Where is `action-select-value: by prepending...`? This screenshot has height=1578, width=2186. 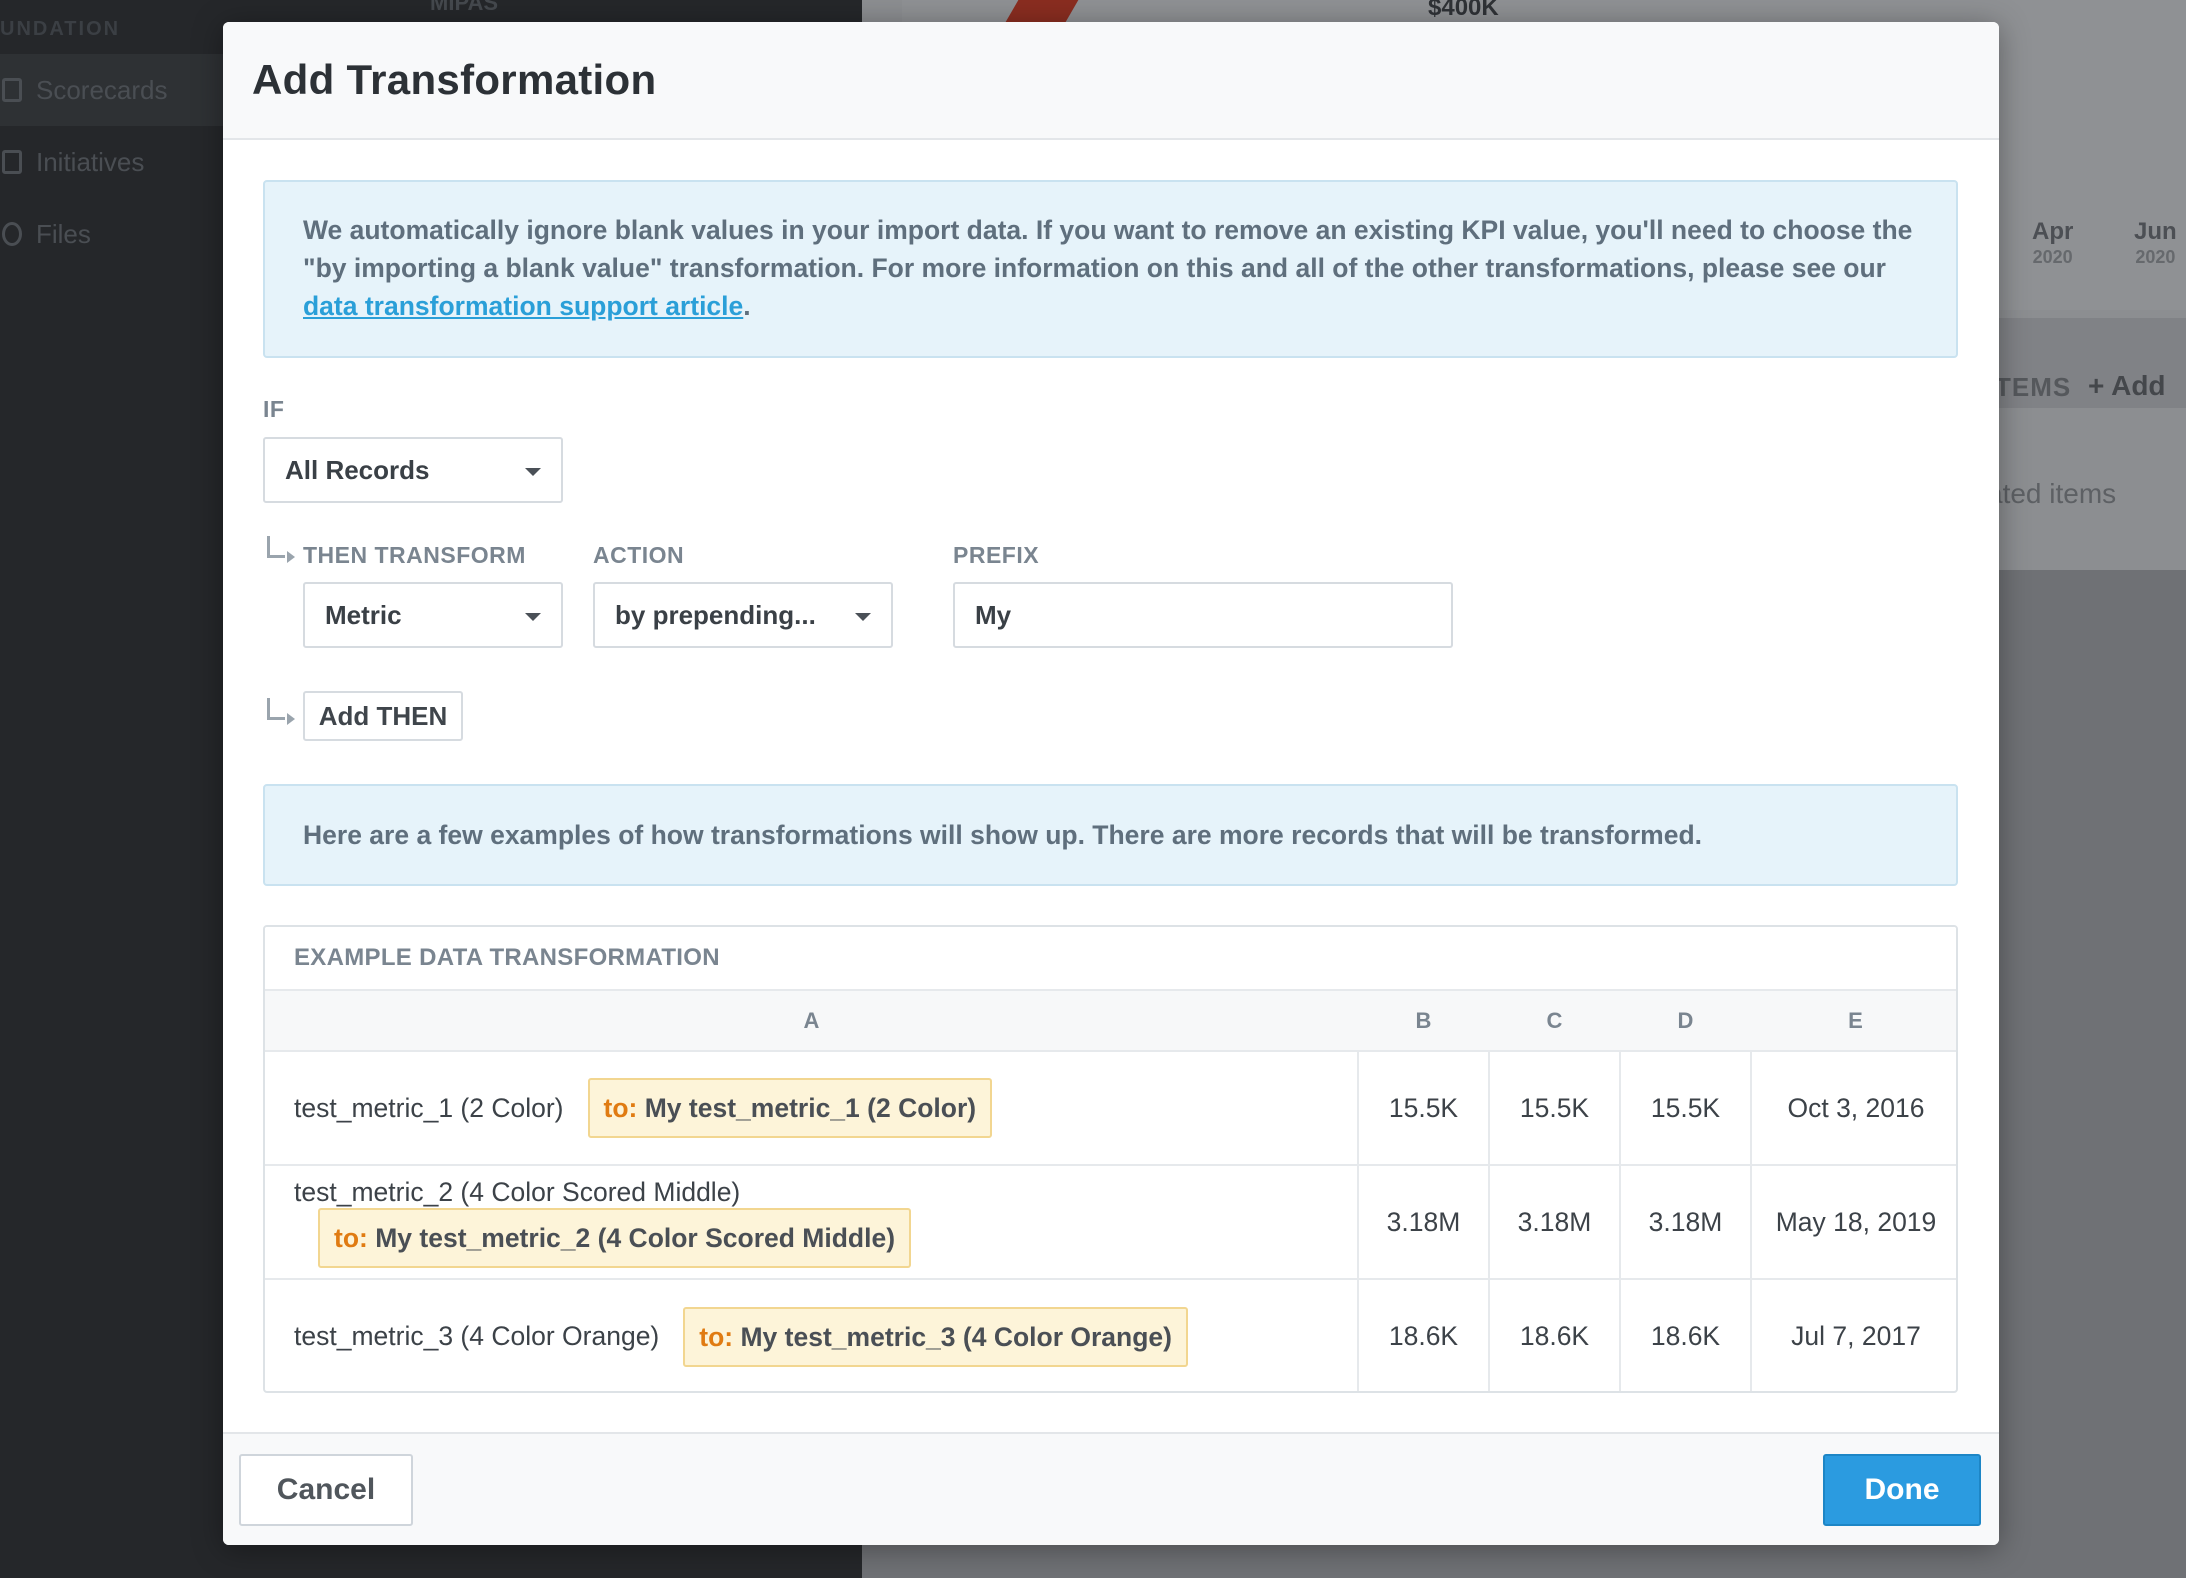
action-select-value: by prepending... is located at coordinates (715, 614).